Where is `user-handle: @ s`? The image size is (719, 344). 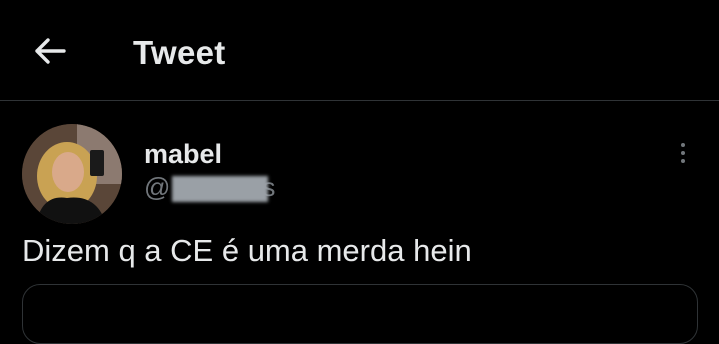
user-handle: @ s is located at coordinates (209, 187).